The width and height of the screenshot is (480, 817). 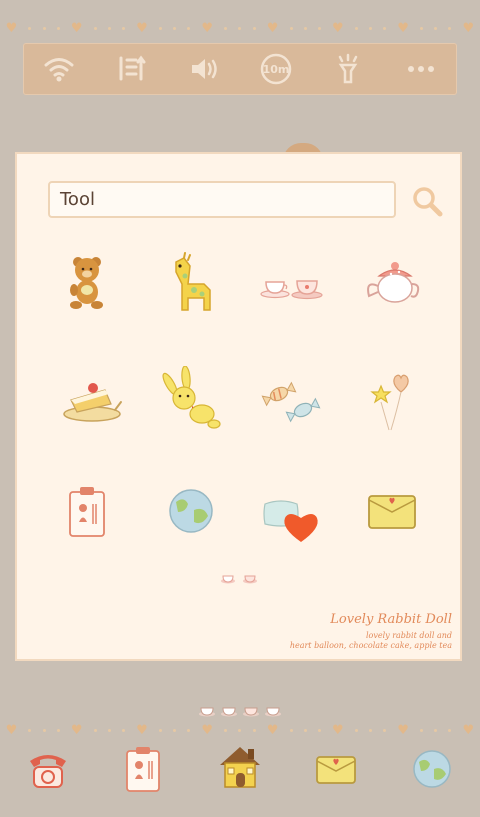 I want to click on tea-cups-icon, so click(x=291, y=285).